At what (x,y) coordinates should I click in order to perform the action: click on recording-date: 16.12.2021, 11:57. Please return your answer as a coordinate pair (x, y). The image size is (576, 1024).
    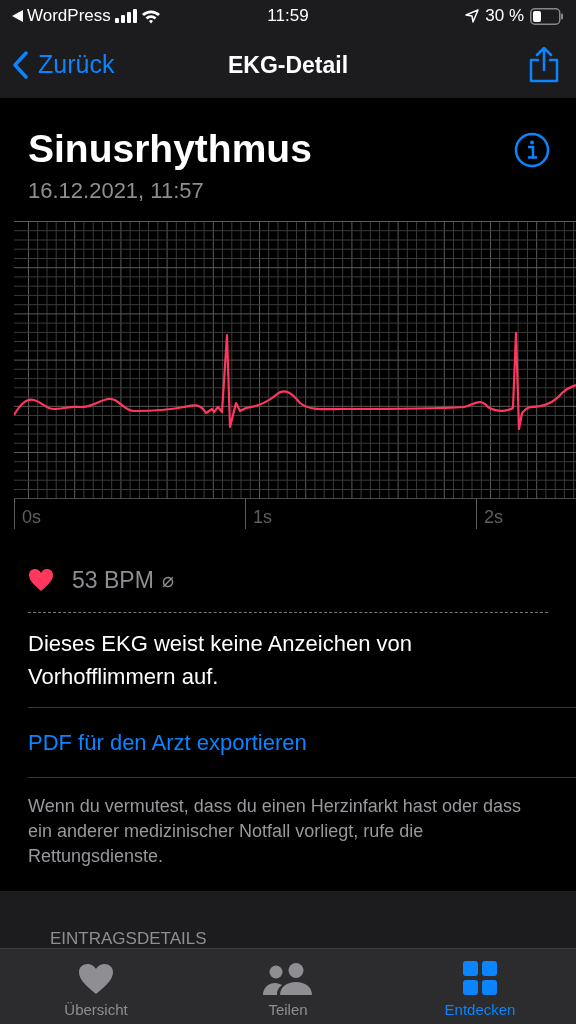
    Looking at the image, I should click on (116, 191).